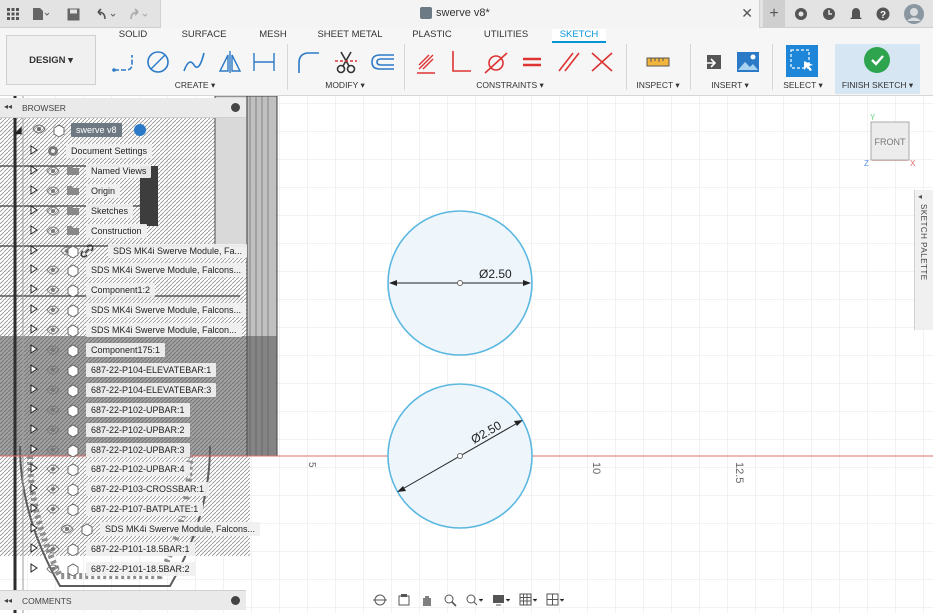 This screenshot has width=933, height=613. I want to click on tree-item: Component1:2, so click(123, 290).